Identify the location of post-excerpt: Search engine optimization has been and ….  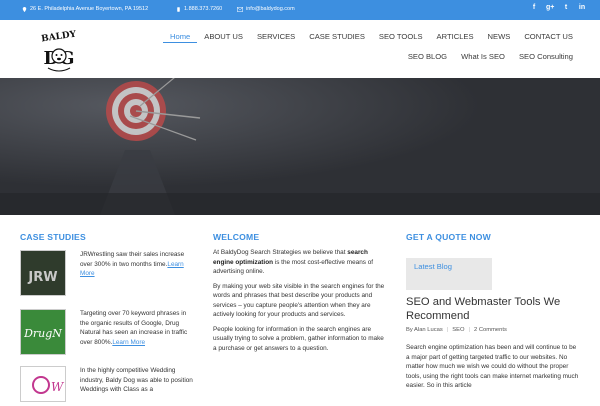
(492, 366).